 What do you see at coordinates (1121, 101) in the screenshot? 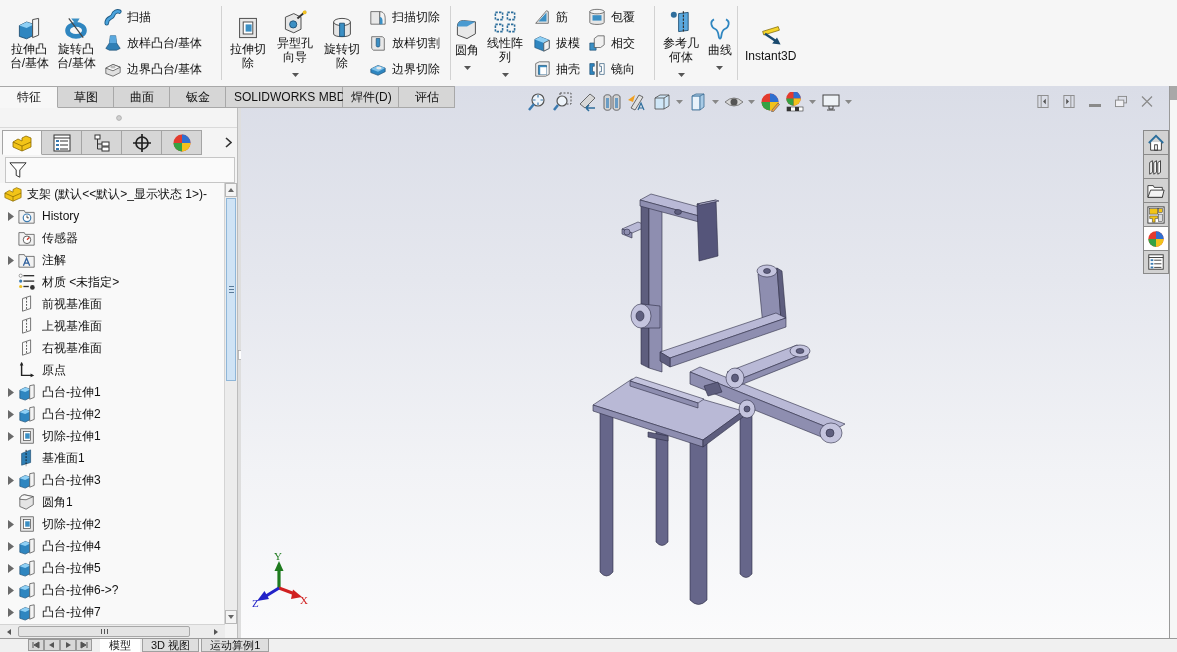
I see `restore-icon` at bounding box center [1121, 101].